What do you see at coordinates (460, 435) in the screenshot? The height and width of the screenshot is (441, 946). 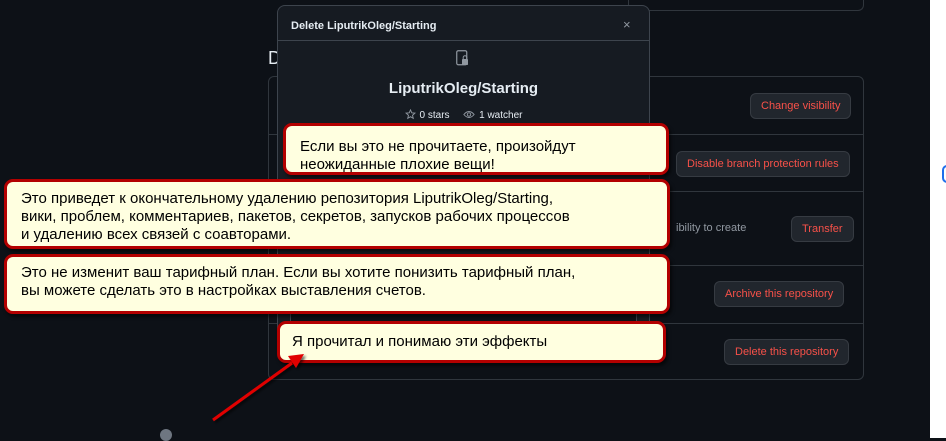 I see `footer` at bounding box center [460, 435].